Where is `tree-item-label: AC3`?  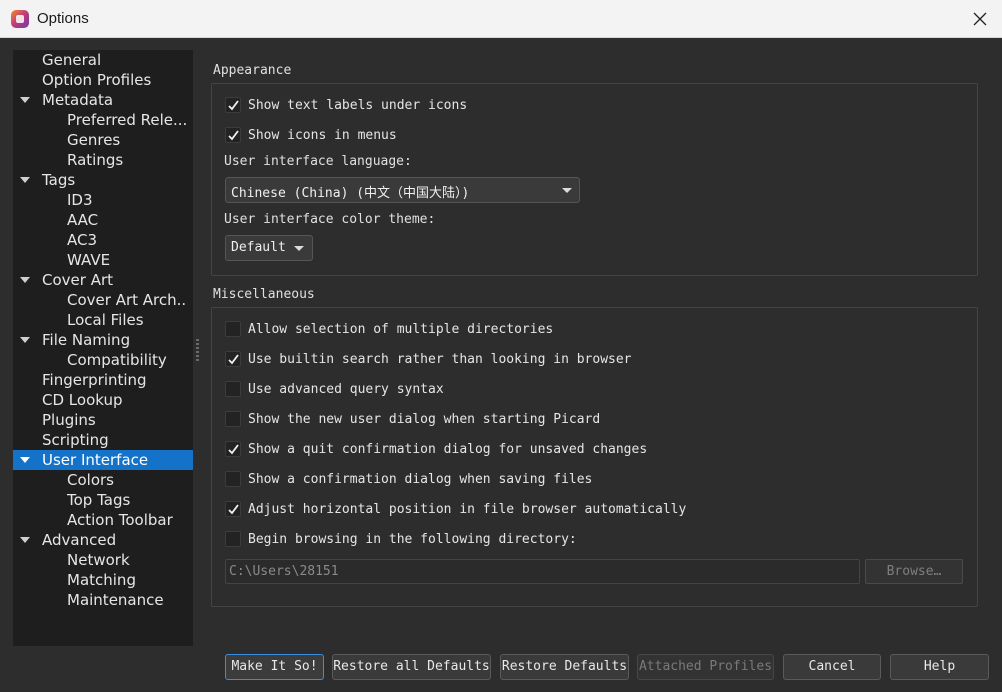 tree-item-label: AC3 is located at coordinates (82, 240).